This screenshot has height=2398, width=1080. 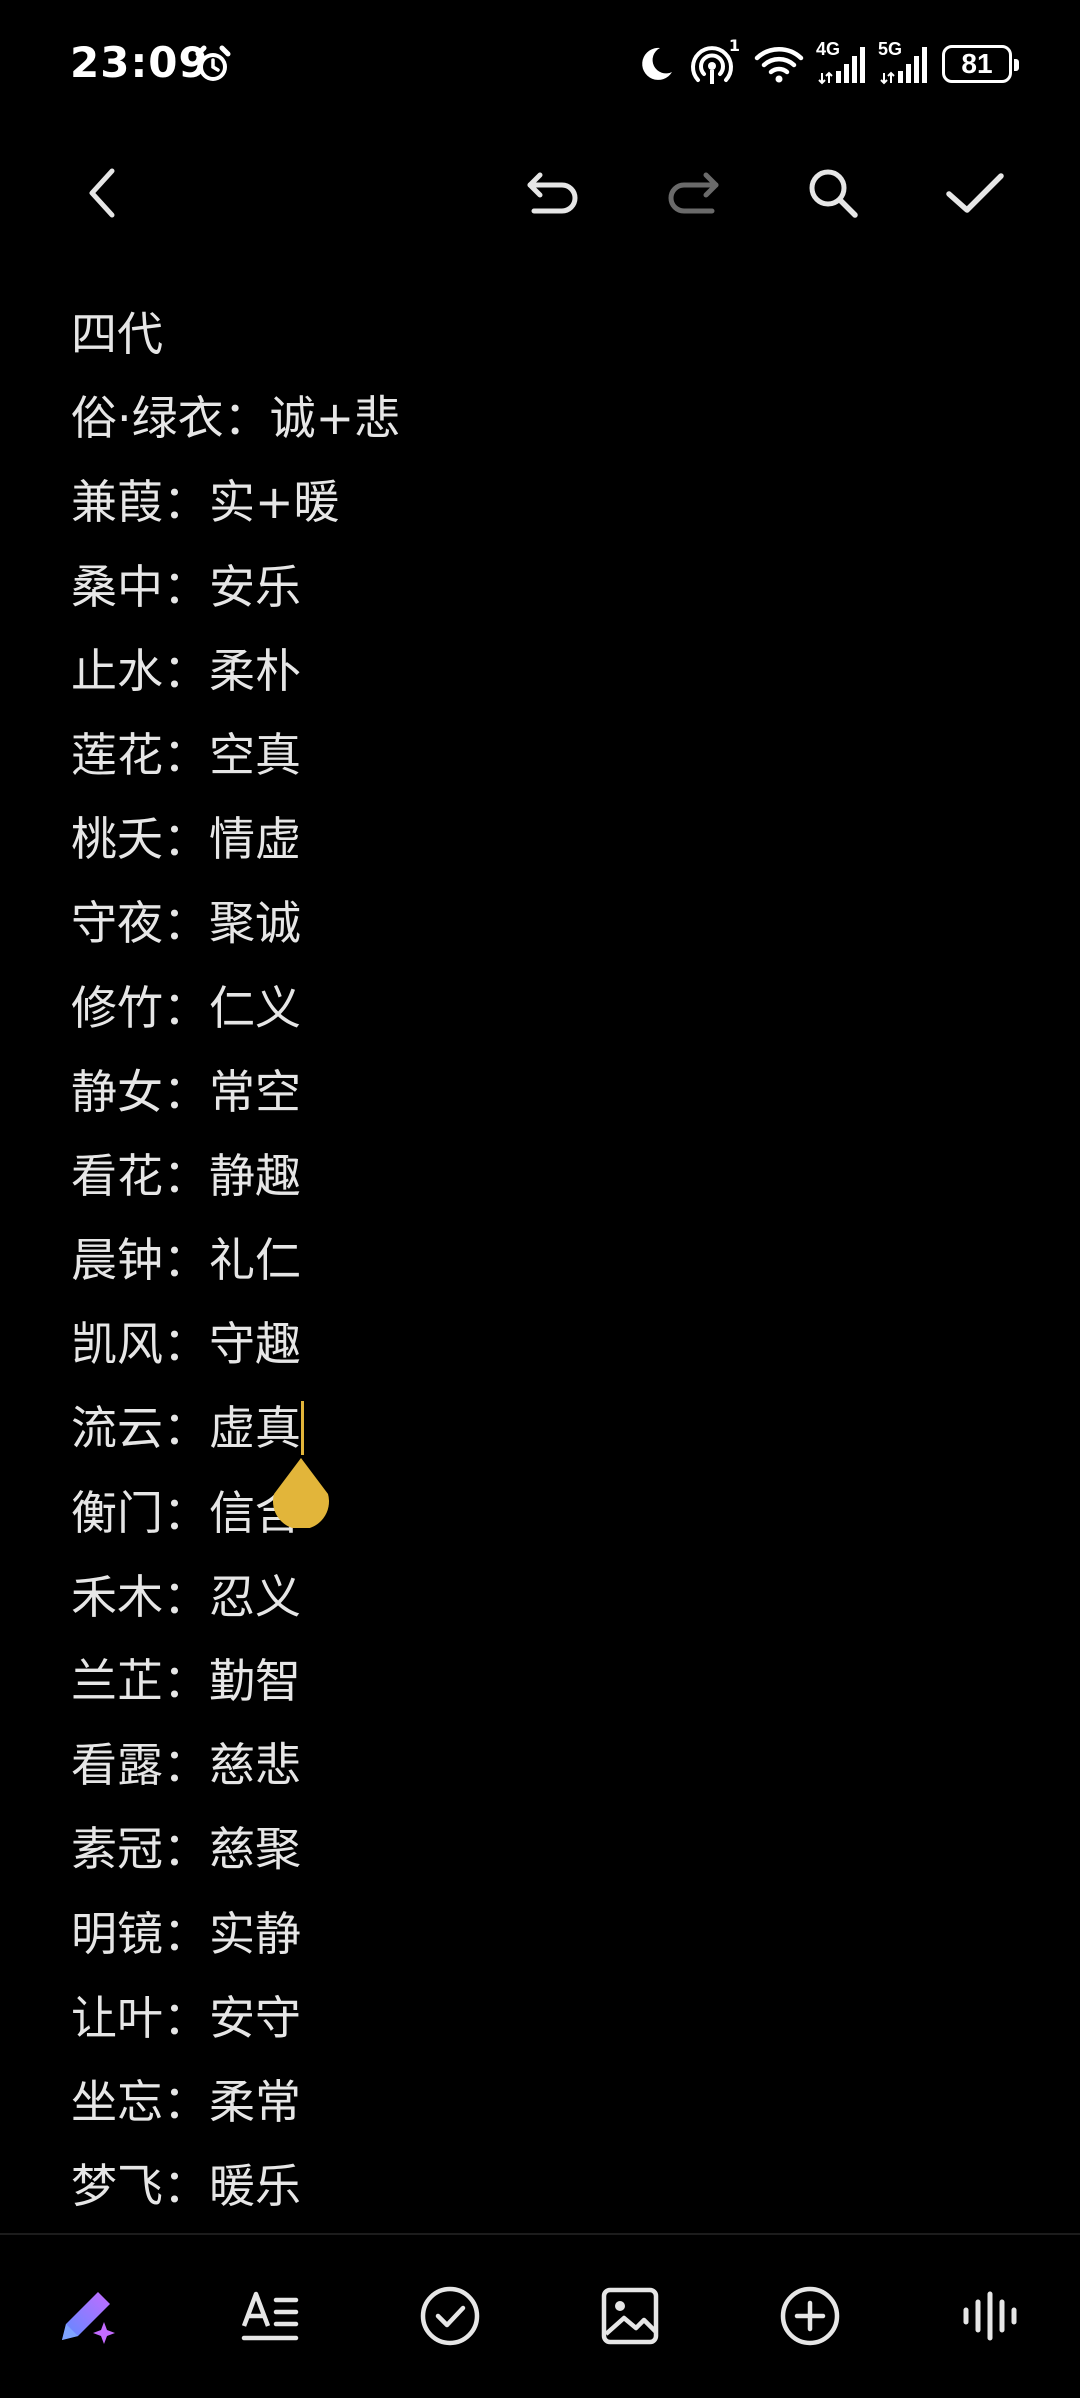 I want to click on search-icon, so click(x=833, y=195).